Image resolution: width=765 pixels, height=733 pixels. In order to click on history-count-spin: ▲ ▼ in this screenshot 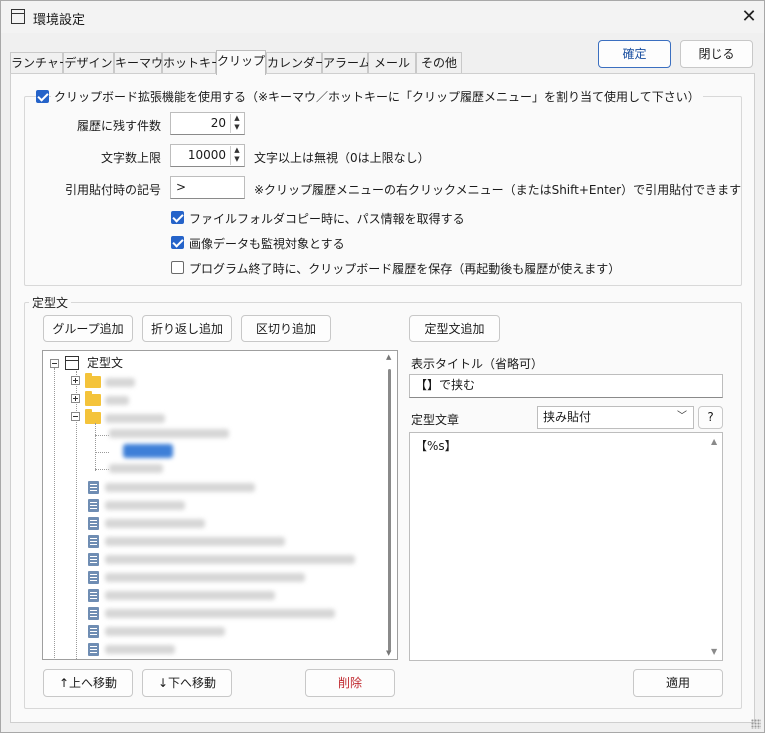, I will do `click(236, 123)`.